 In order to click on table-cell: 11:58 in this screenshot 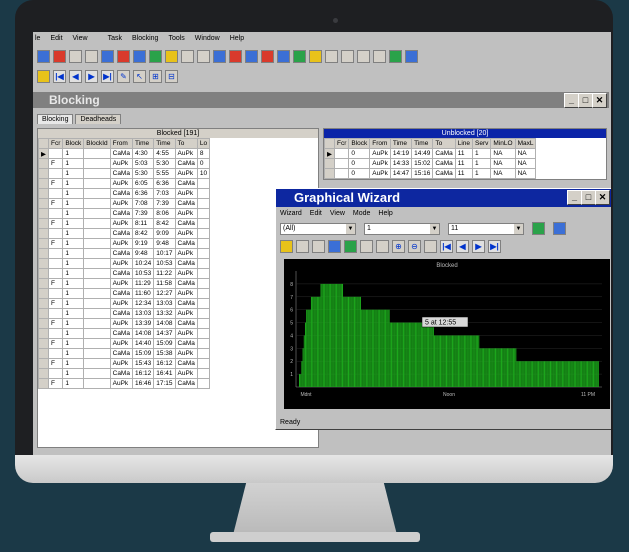, I will do `click(164, 283)`.